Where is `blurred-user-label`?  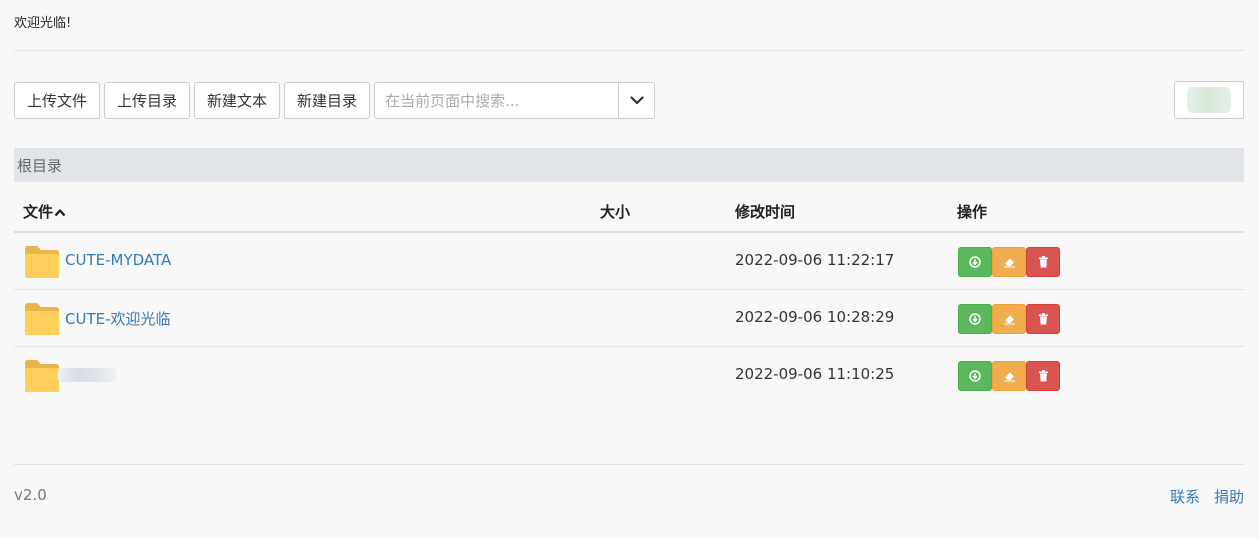 blurred-user-label is located at coordinates (1209, 100).